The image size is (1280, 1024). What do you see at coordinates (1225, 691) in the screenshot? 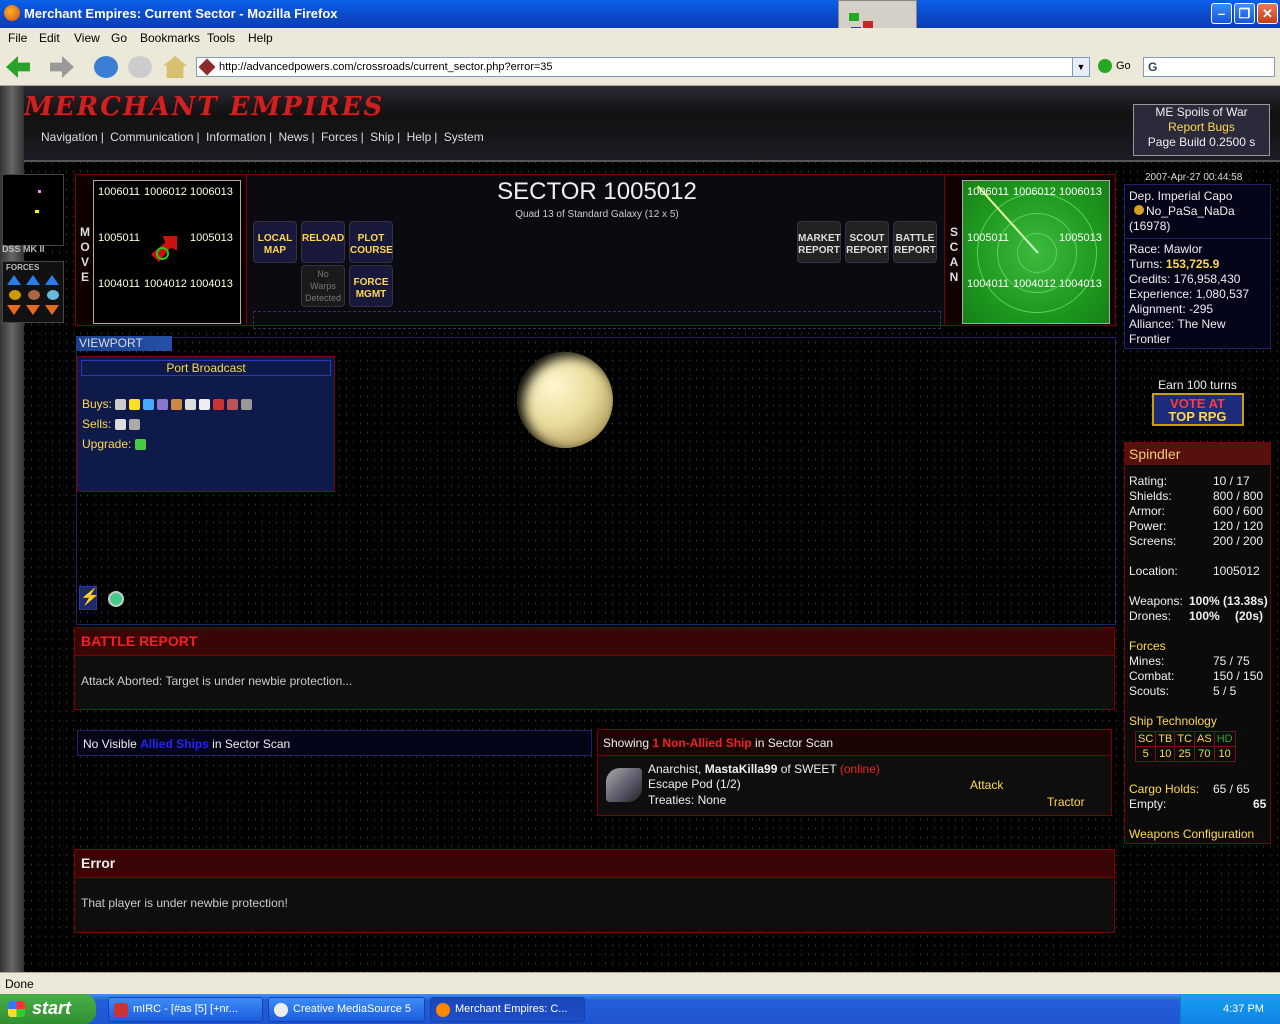
I see `scouts-value: 5 / 5` at bounding box center [1225, 691].